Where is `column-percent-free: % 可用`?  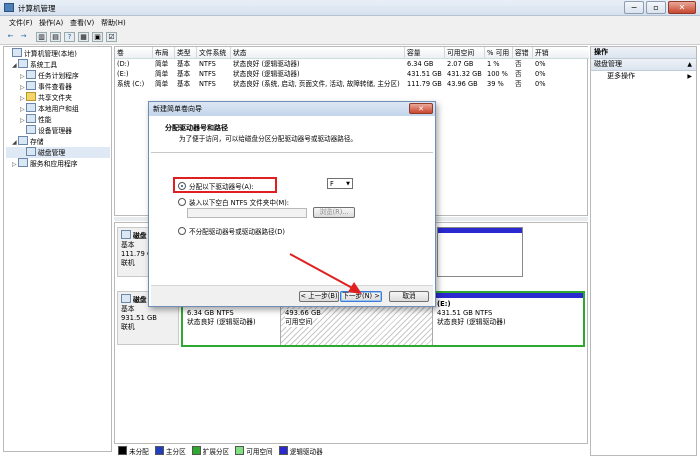 column-percent-free: % 可用 is located at coordinates (499, 53).